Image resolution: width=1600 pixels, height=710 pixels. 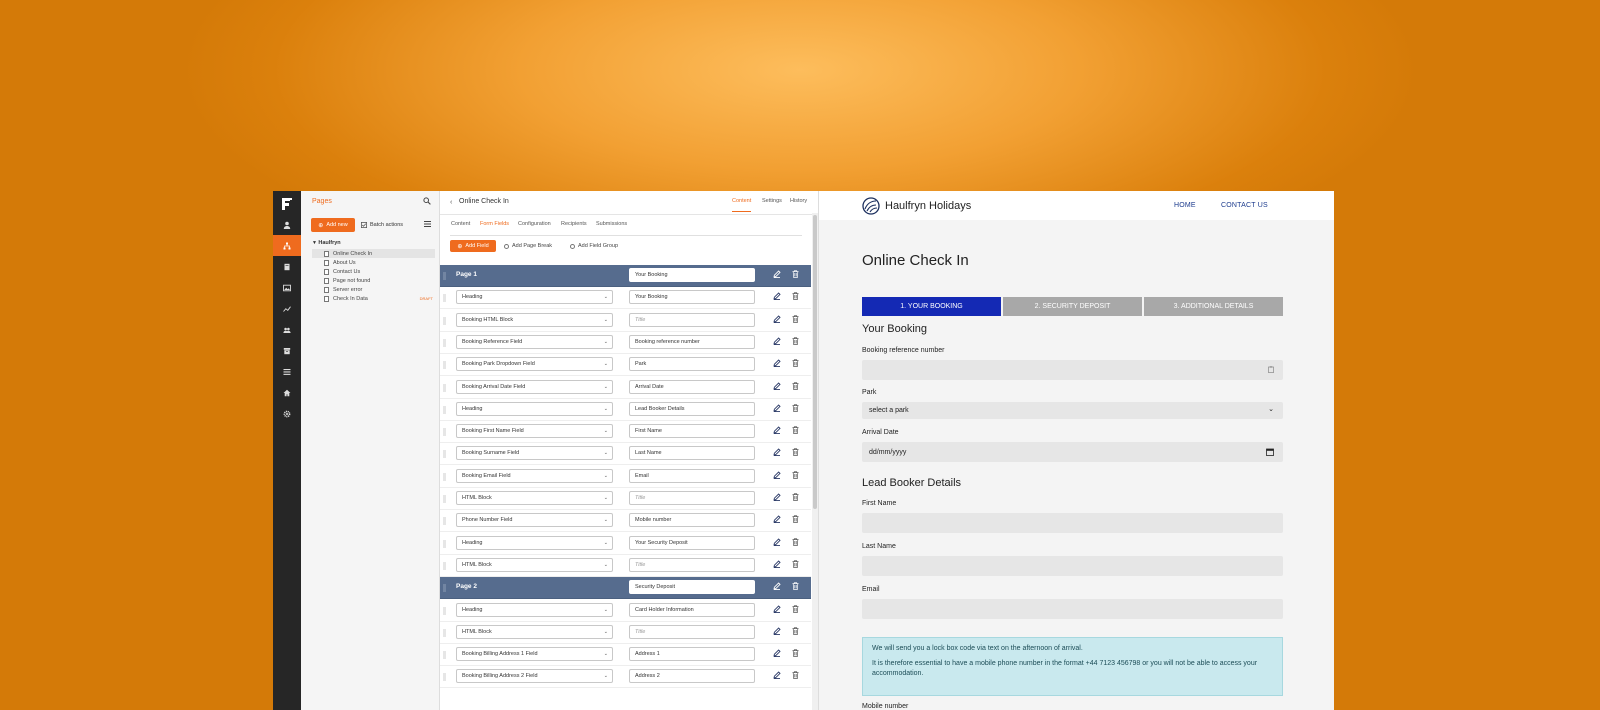 I want to click on subtab-submissions: Submissions, so click(x=611, y=224).